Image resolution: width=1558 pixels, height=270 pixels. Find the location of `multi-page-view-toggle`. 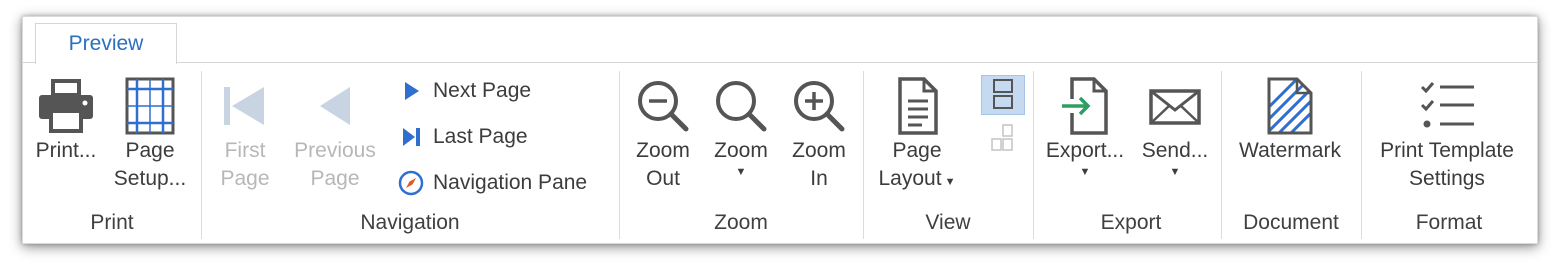

multi-page-view-toggle is located at coordinates (1003, 141).